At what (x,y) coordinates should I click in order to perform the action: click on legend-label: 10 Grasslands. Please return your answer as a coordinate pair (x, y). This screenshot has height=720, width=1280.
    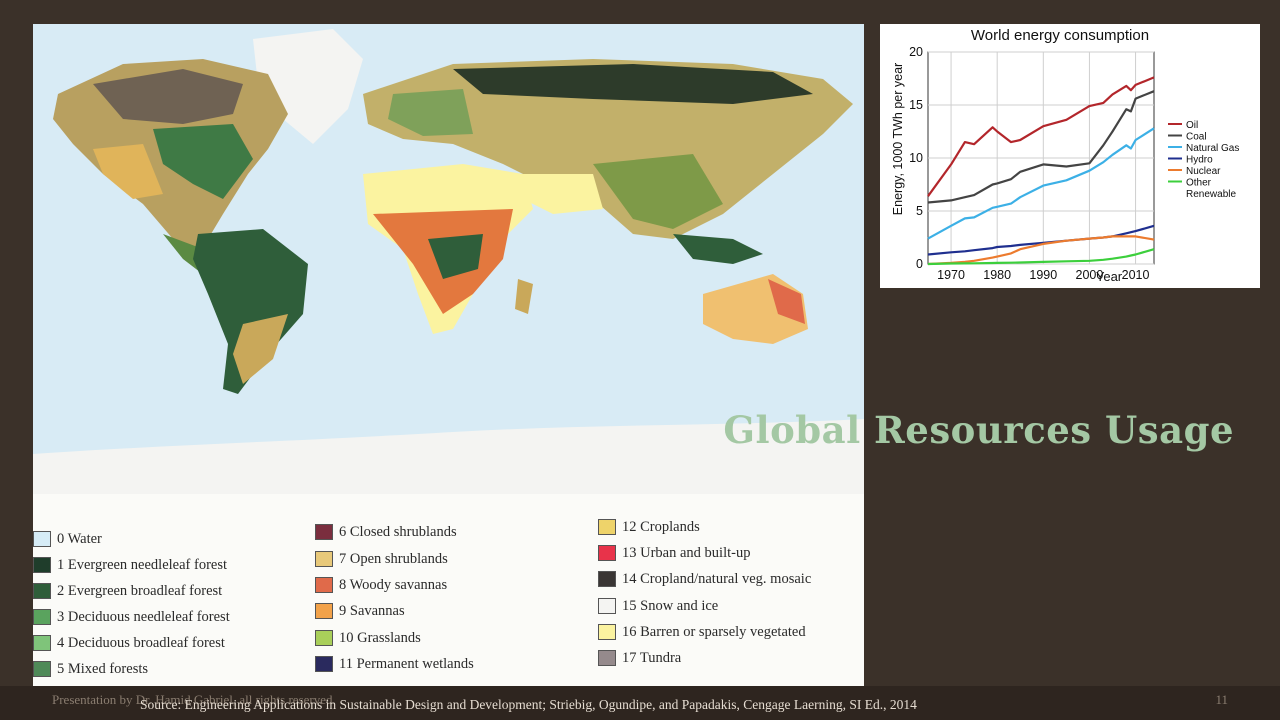
    Looking at the image, I should click on (380, 637).